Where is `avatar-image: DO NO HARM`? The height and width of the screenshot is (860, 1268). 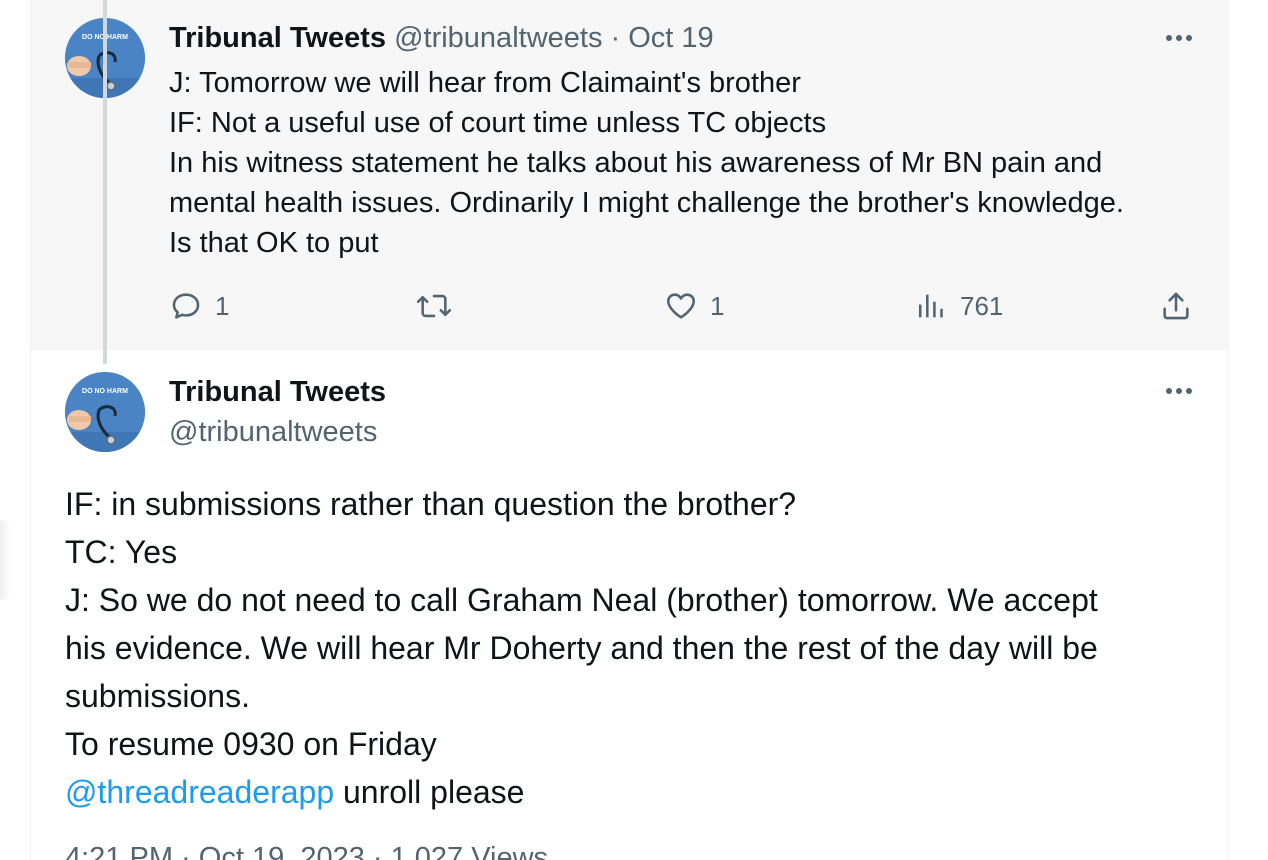
avatar-image: DO NO HARM is located at coordinates (105, 412).